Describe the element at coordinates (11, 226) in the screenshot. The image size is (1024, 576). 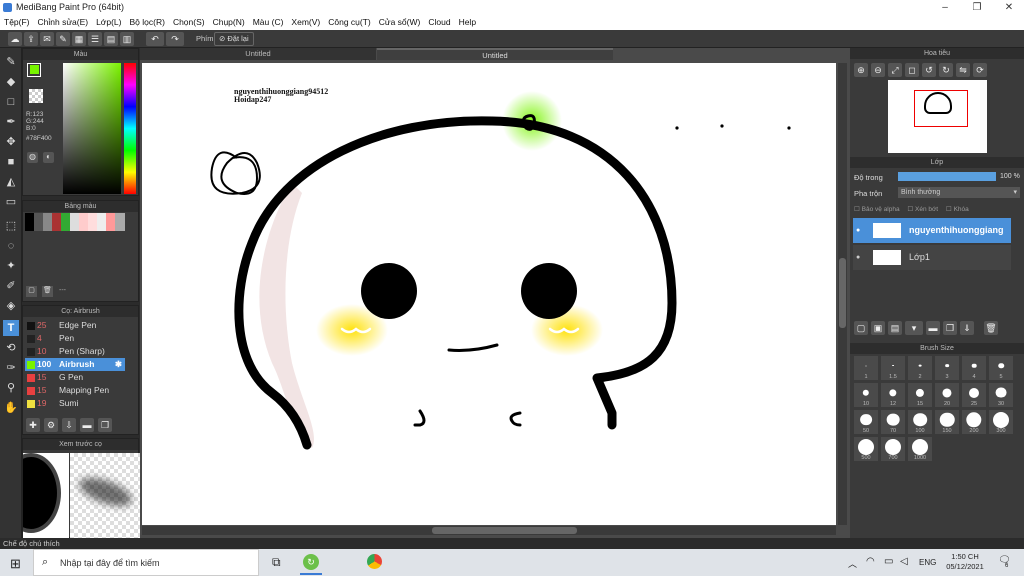
I see `select-rect-icon: ⬚` at that location.